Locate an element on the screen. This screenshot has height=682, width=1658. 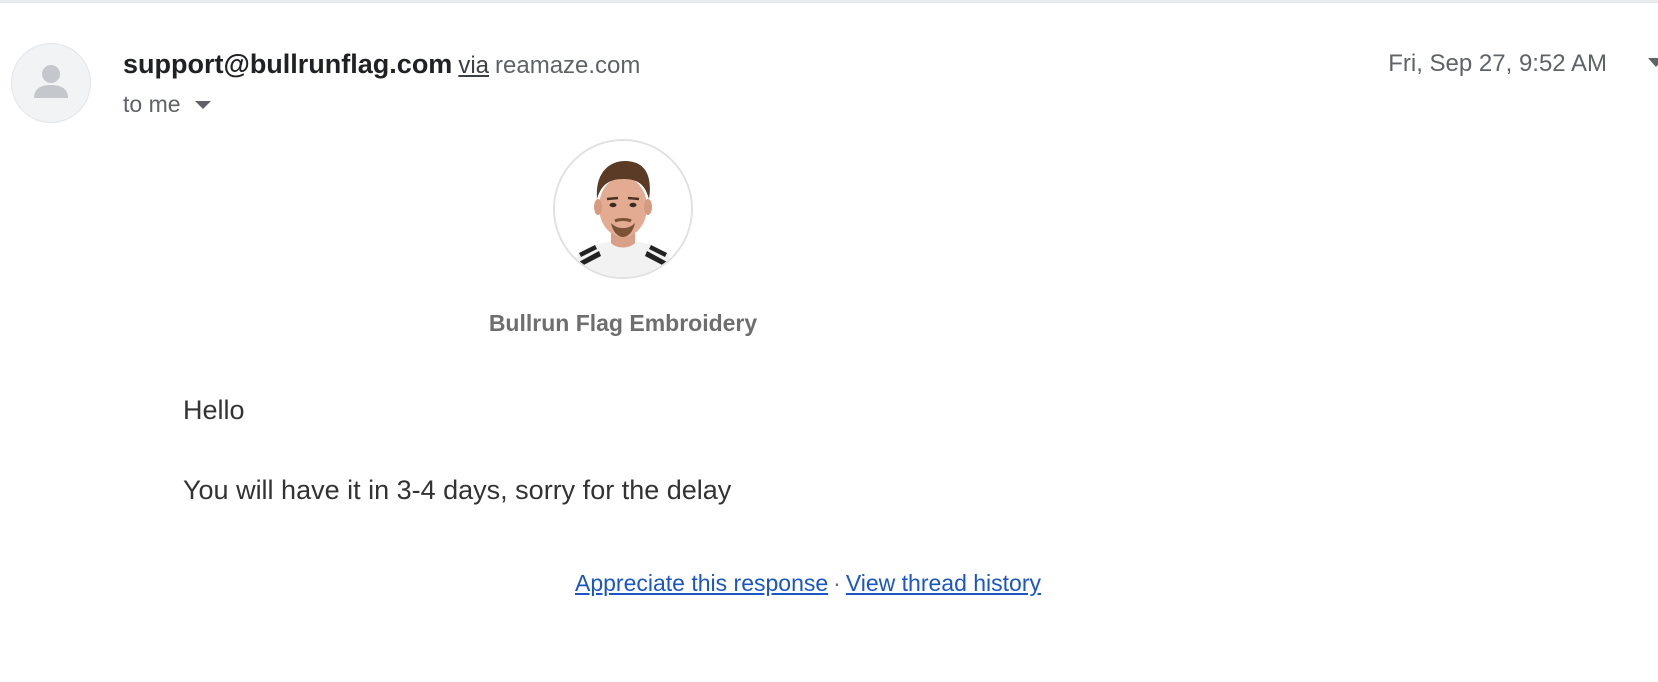
agent-avatar is located at coordinates (623, 209).